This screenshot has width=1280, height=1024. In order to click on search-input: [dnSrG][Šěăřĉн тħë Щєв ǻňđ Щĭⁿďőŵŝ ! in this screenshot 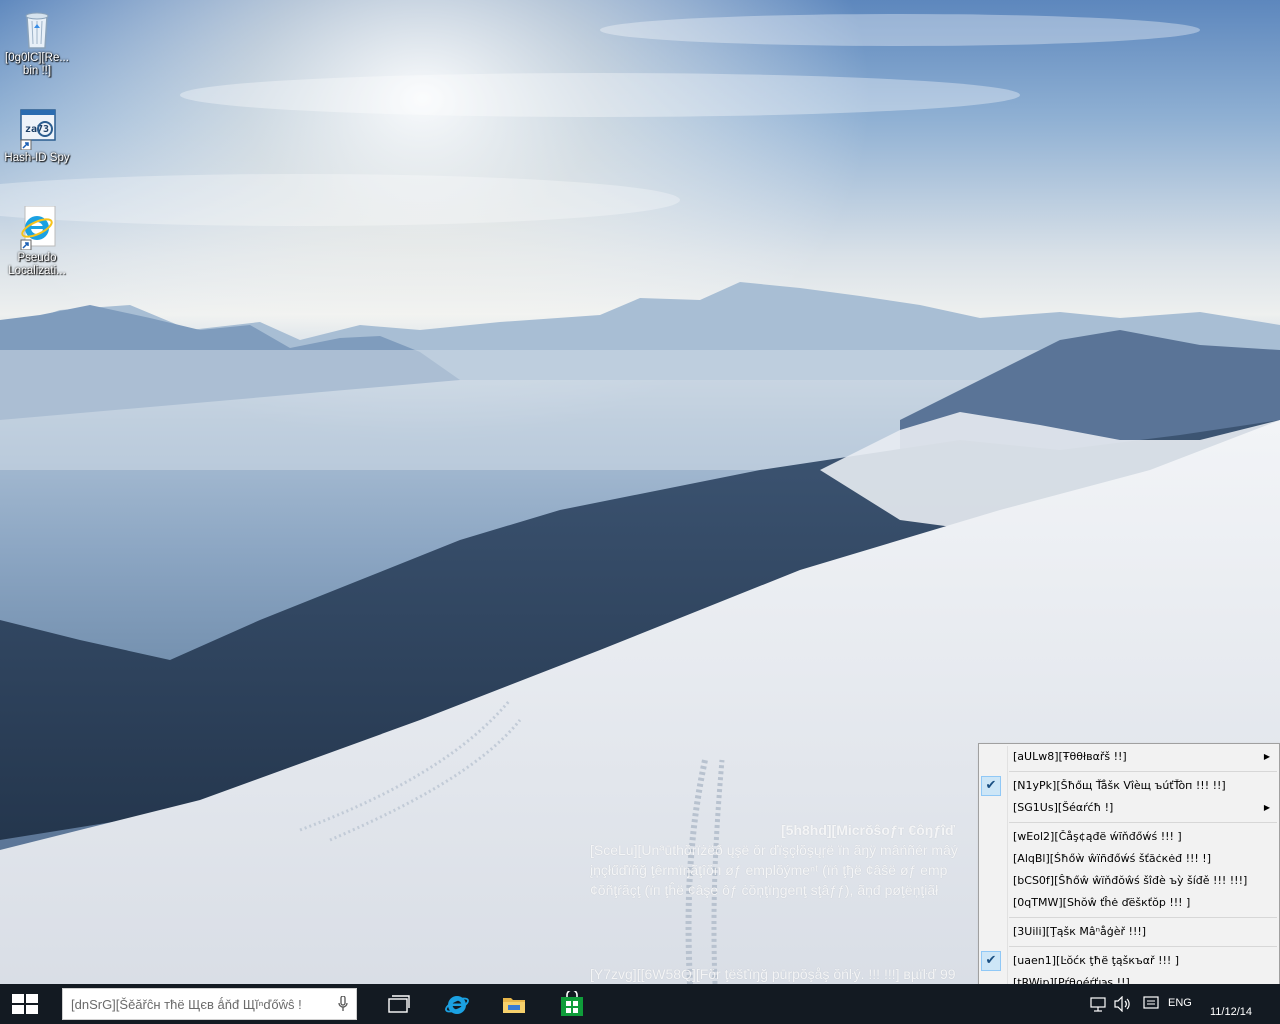, I will do `click(209, 1004)`.